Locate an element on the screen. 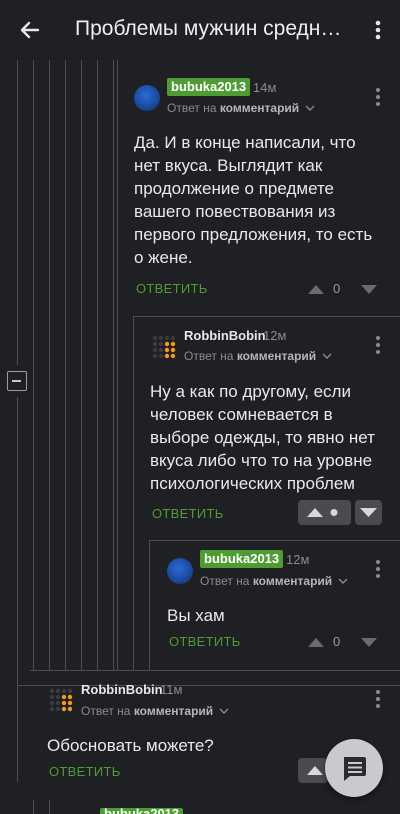 This screenshot has height=814, width=400. comment-icon is located at coordinates (355, 769).